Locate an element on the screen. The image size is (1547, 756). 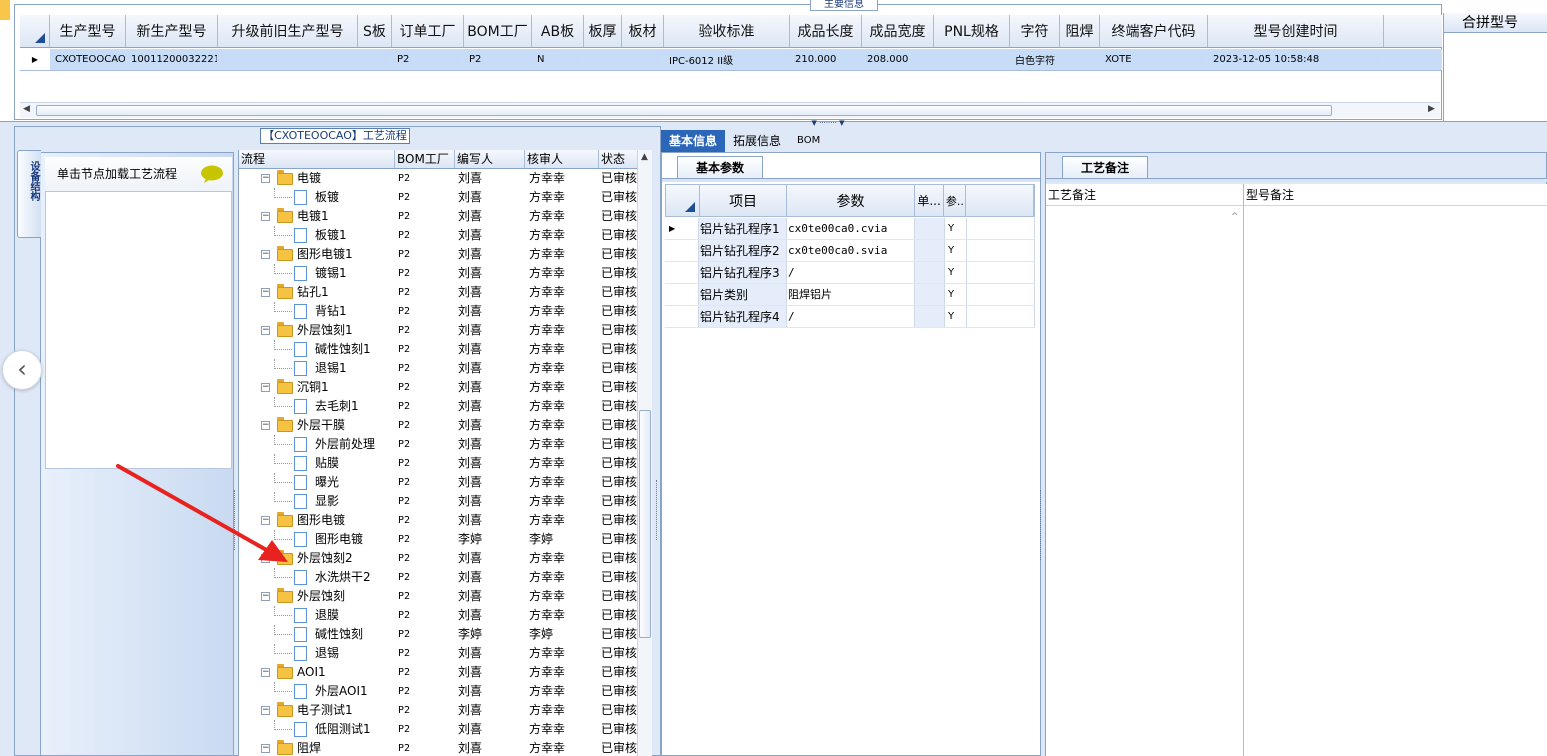
tree-node: − 电镀1 is located at coordinates (317, 216).